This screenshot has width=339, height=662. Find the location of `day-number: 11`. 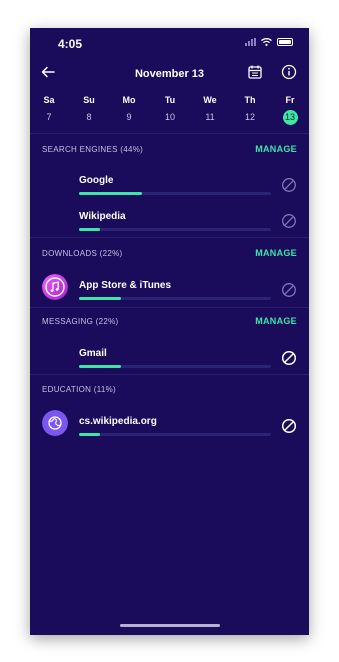

day-number: 11 is located at coordinates (210, 117).